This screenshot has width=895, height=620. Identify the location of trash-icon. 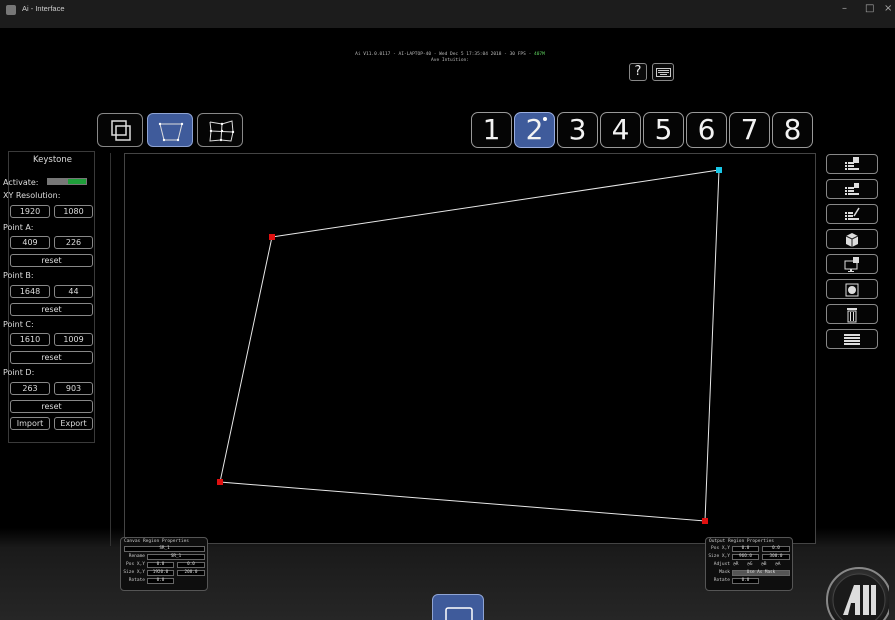
(852, 315).